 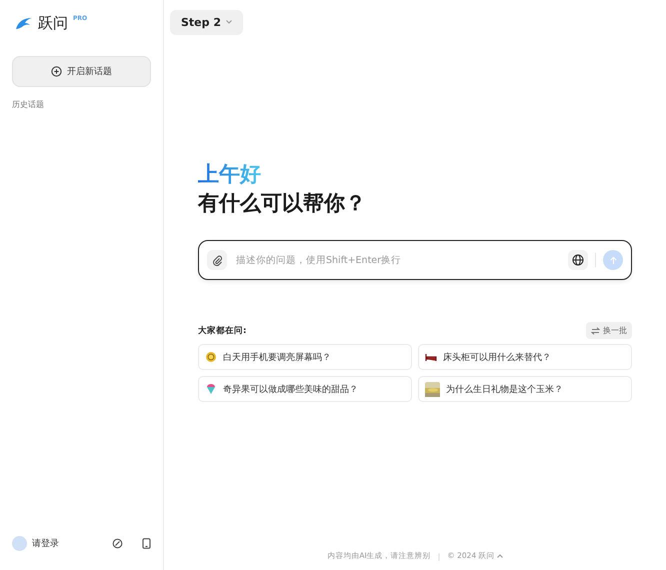 I want to click on prompt-heading: 有什么可以帮你？, so click(x=282, y=203).